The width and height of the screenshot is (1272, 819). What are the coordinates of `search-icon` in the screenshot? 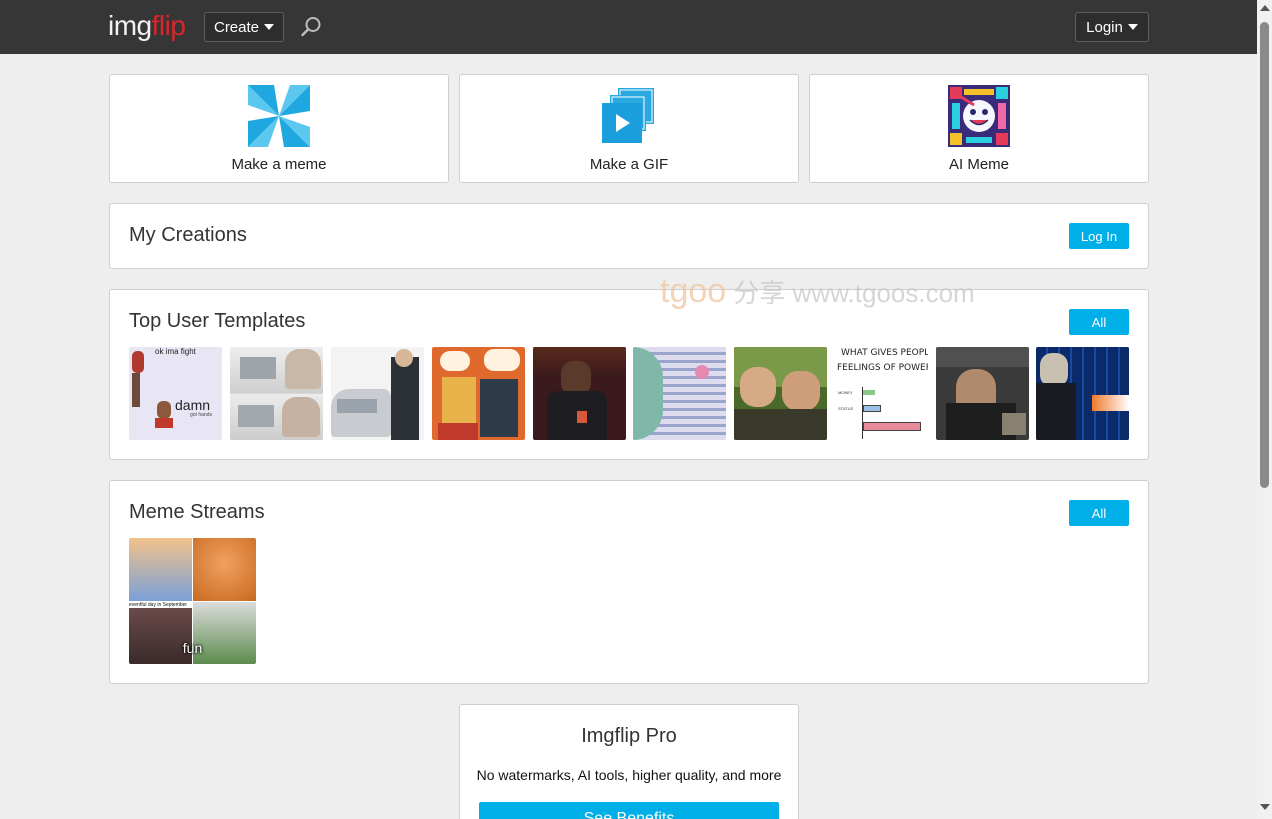 It's located at (311, 27).